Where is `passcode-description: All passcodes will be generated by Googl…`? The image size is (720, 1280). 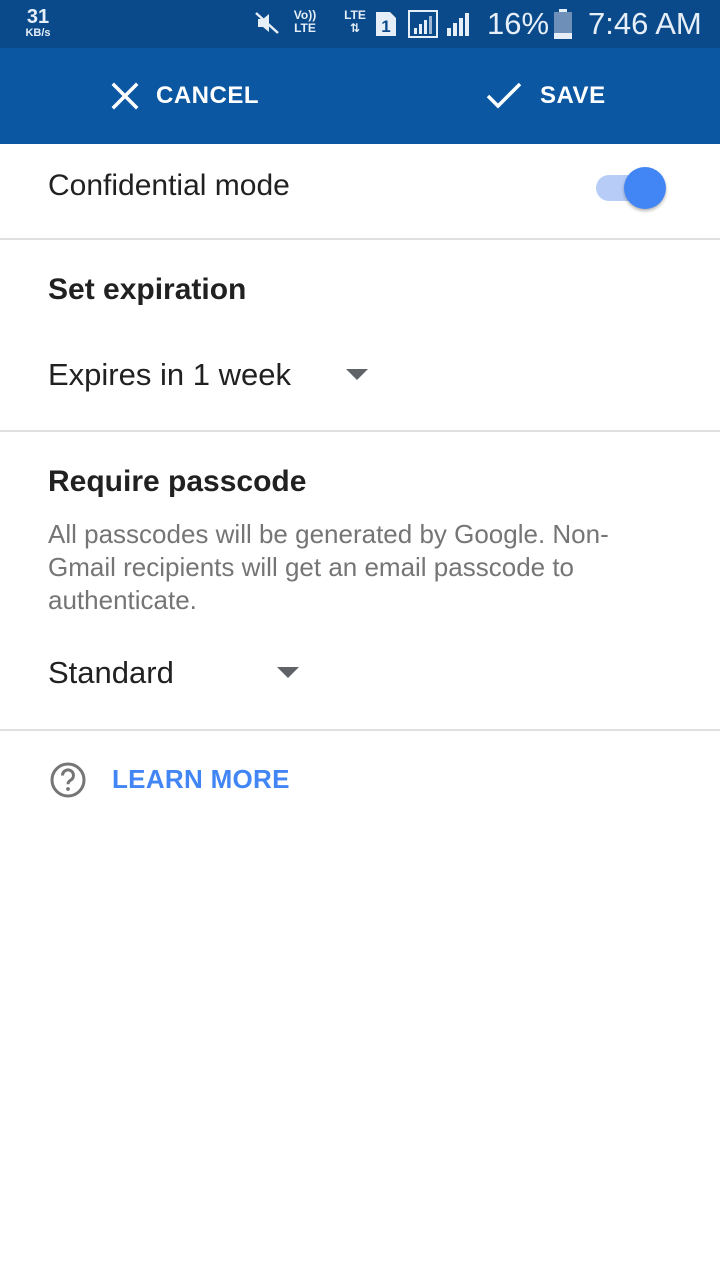
passcode-description: All passcodes will be generated by Googl… is located at coordinates (328, 567).